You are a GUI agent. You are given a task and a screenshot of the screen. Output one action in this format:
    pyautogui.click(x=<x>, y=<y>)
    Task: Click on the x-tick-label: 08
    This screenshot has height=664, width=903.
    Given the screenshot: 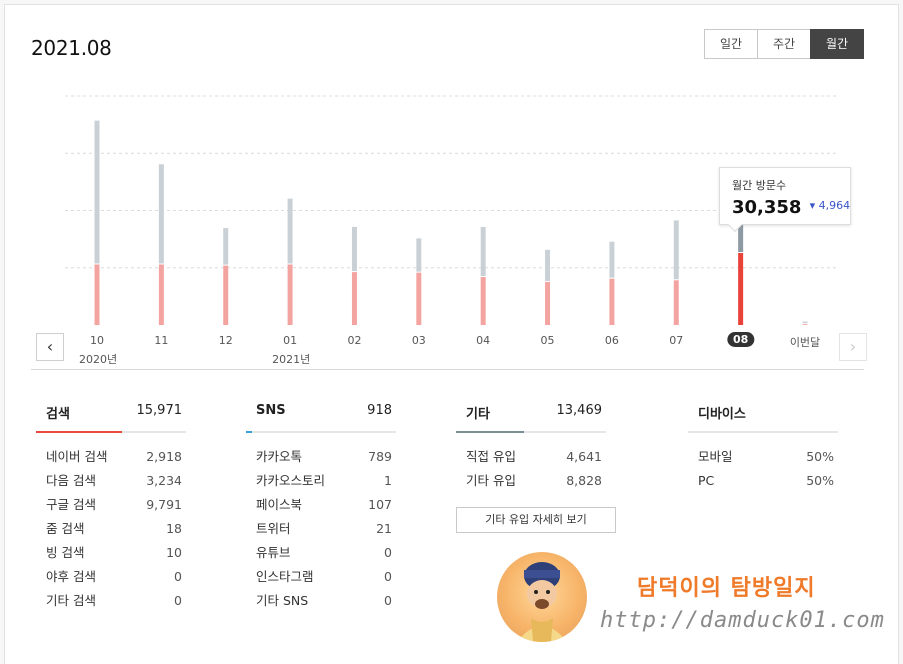 What is the action you would take?
    pyautogui.click(x=740, y=339)
    